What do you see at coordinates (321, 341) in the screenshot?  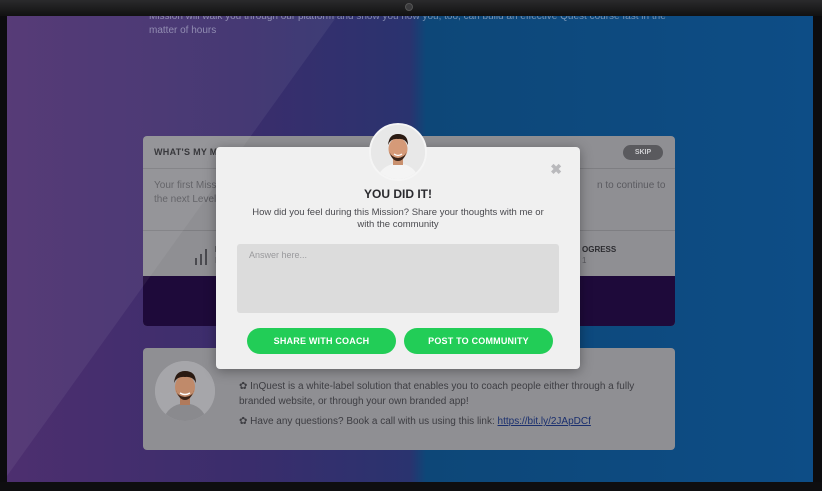 I see `share-with-coach-button: SHARE WITH COACH` at bounding box center [321, 341].